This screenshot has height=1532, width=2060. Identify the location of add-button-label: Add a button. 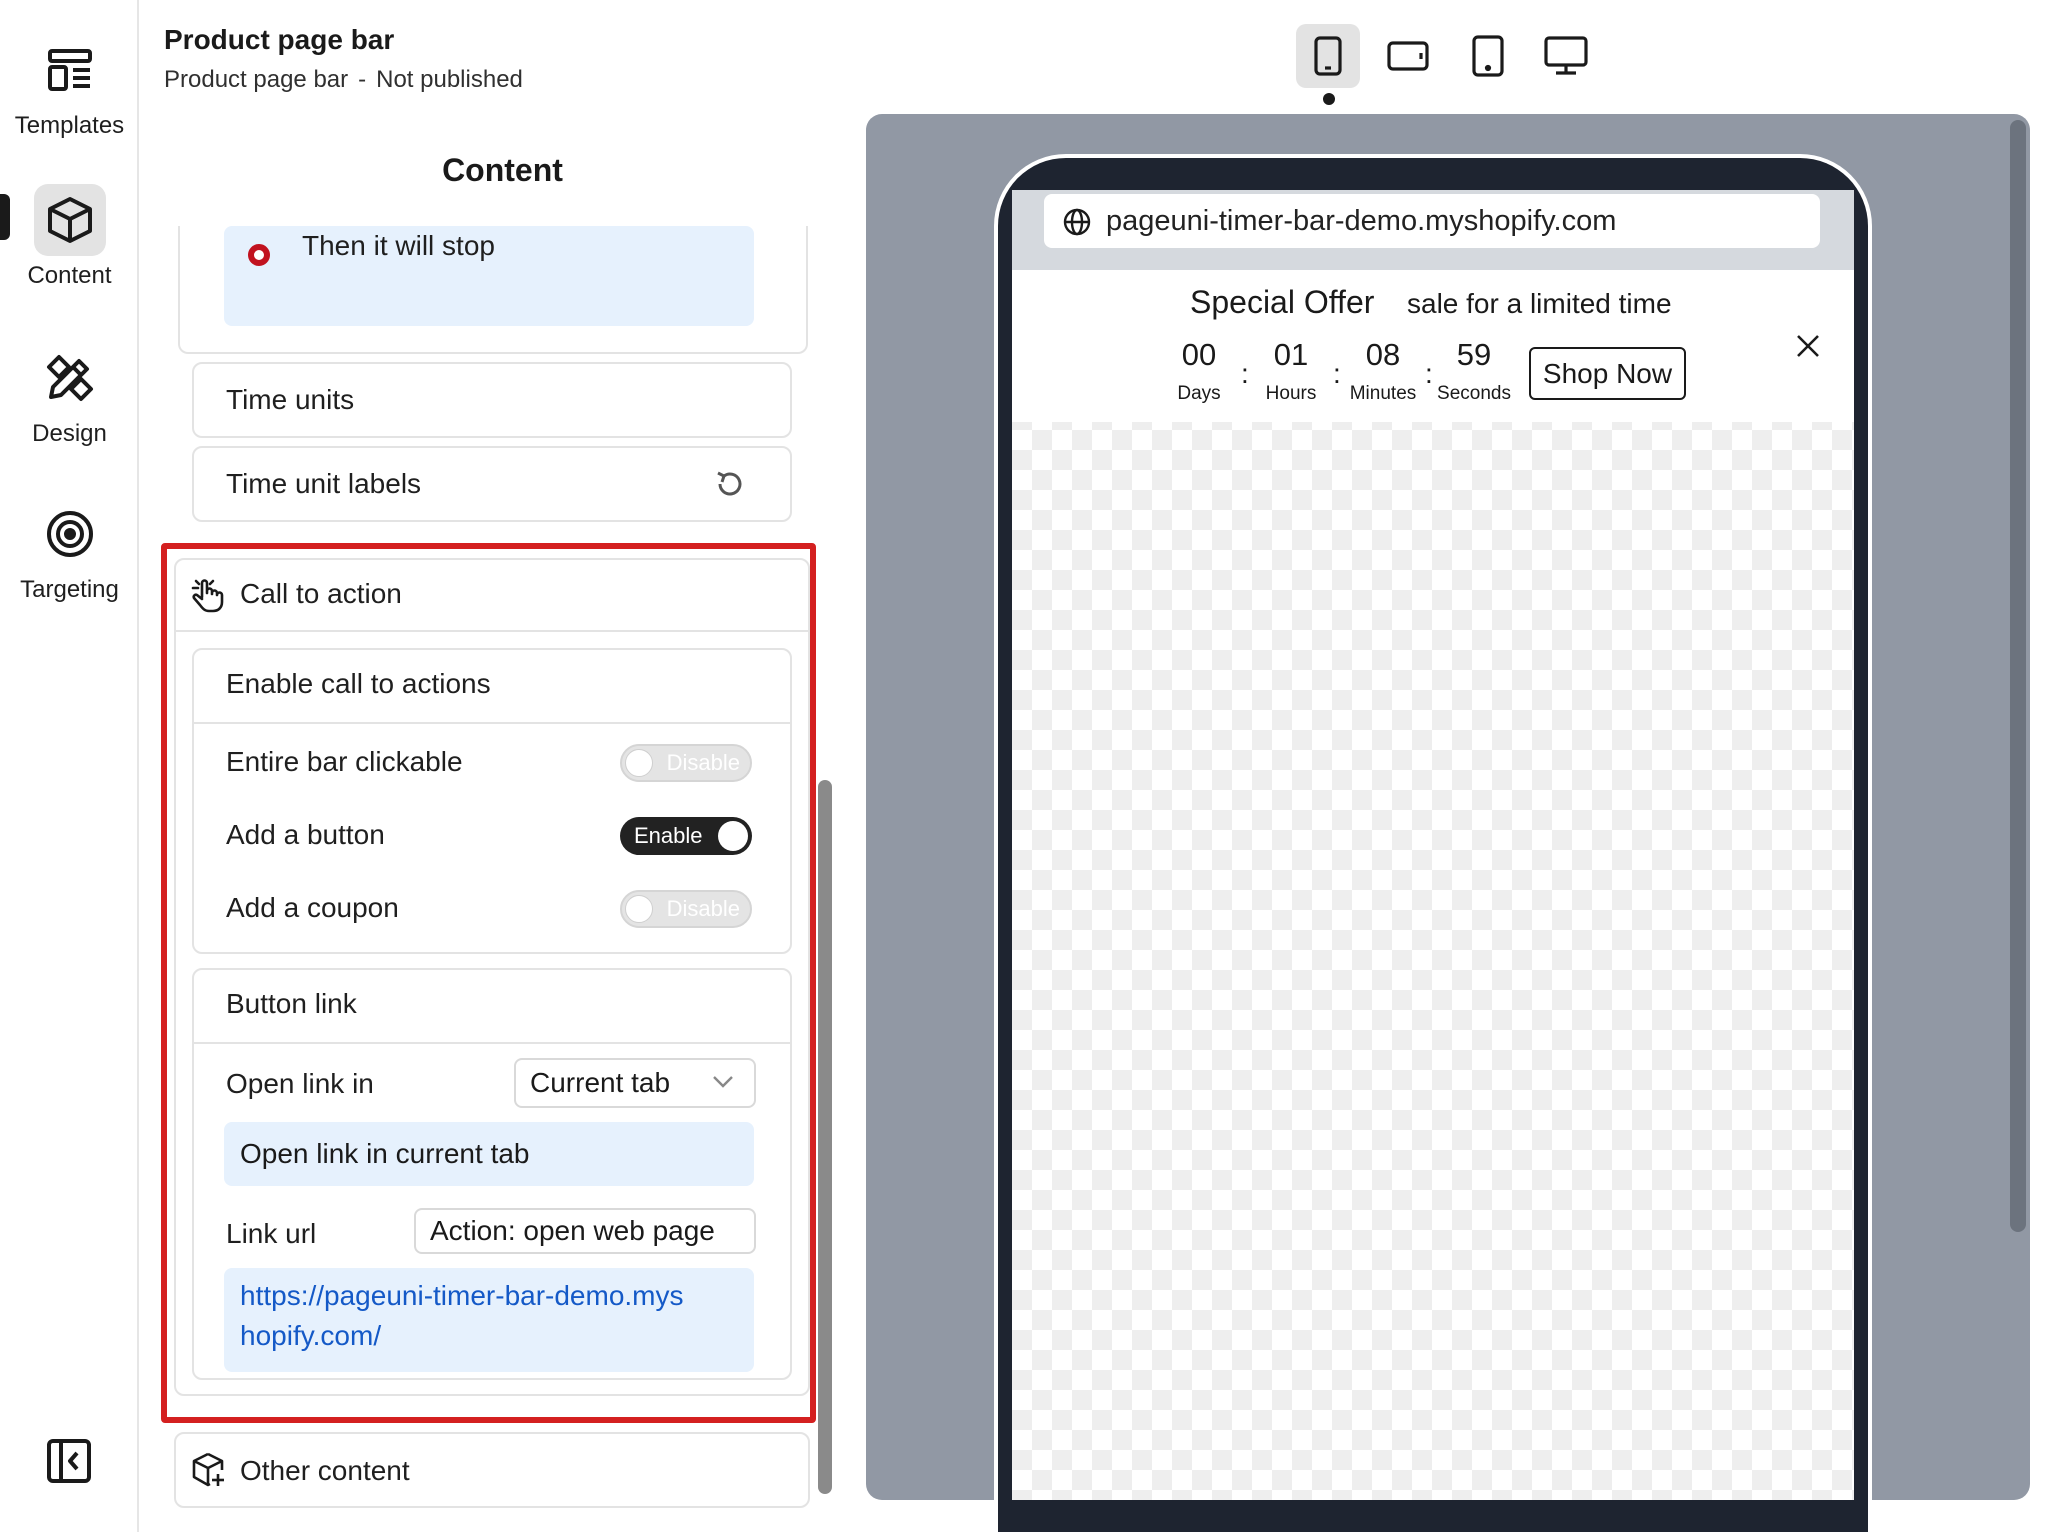
(305, 834).